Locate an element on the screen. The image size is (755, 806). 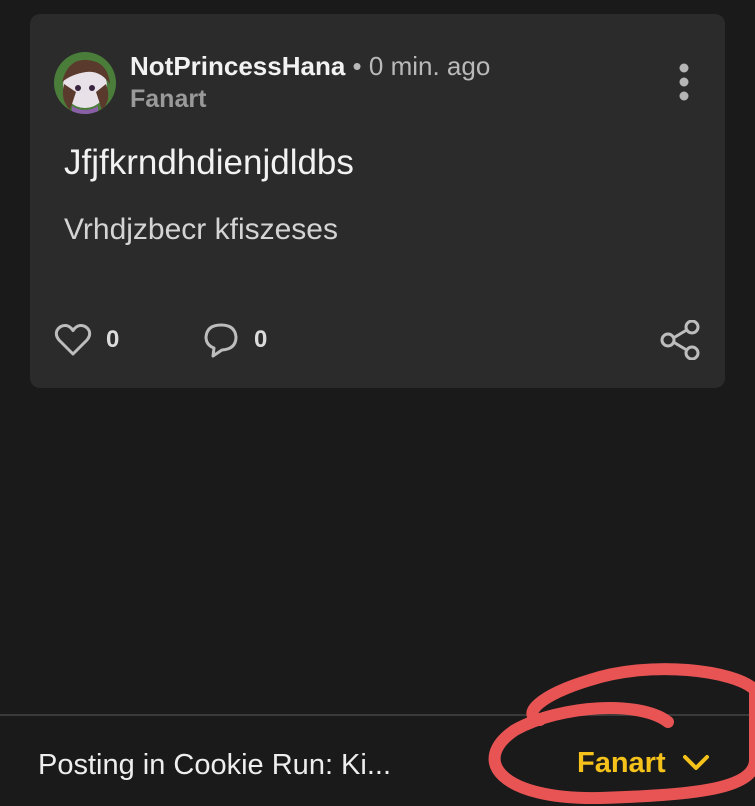
like-button: 0 is located at coordinates (86, 340).